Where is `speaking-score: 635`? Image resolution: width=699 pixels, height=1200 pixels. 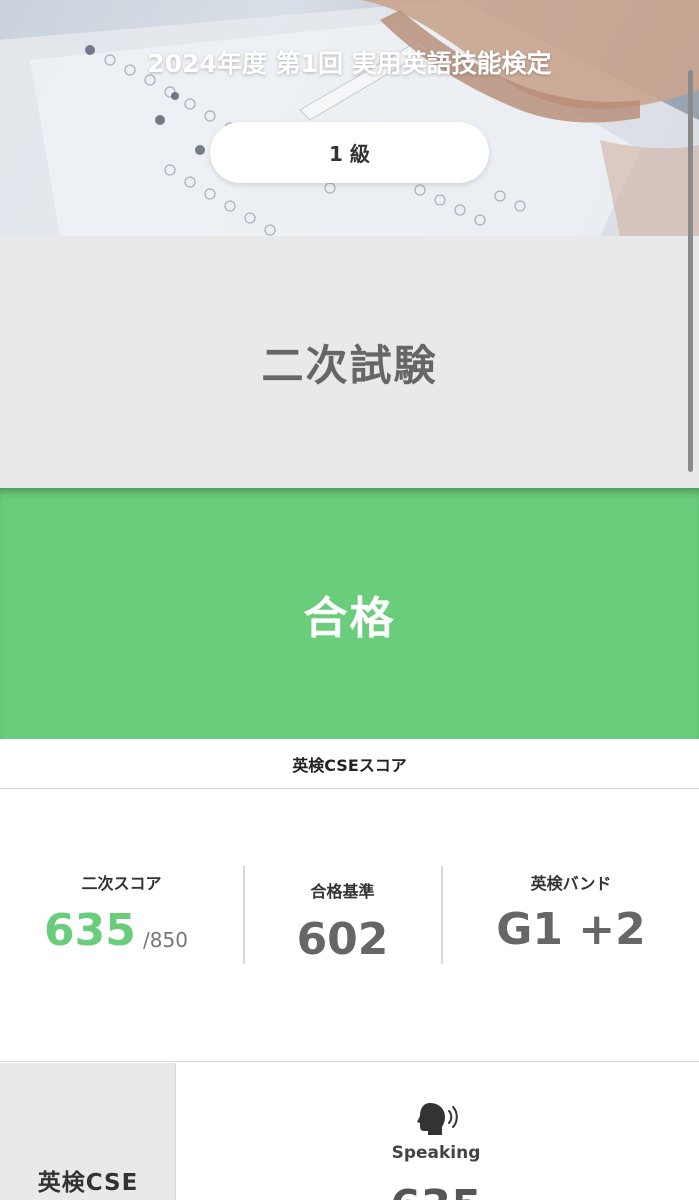 speaking-score: 635 is located at coordinates (436, 1190).